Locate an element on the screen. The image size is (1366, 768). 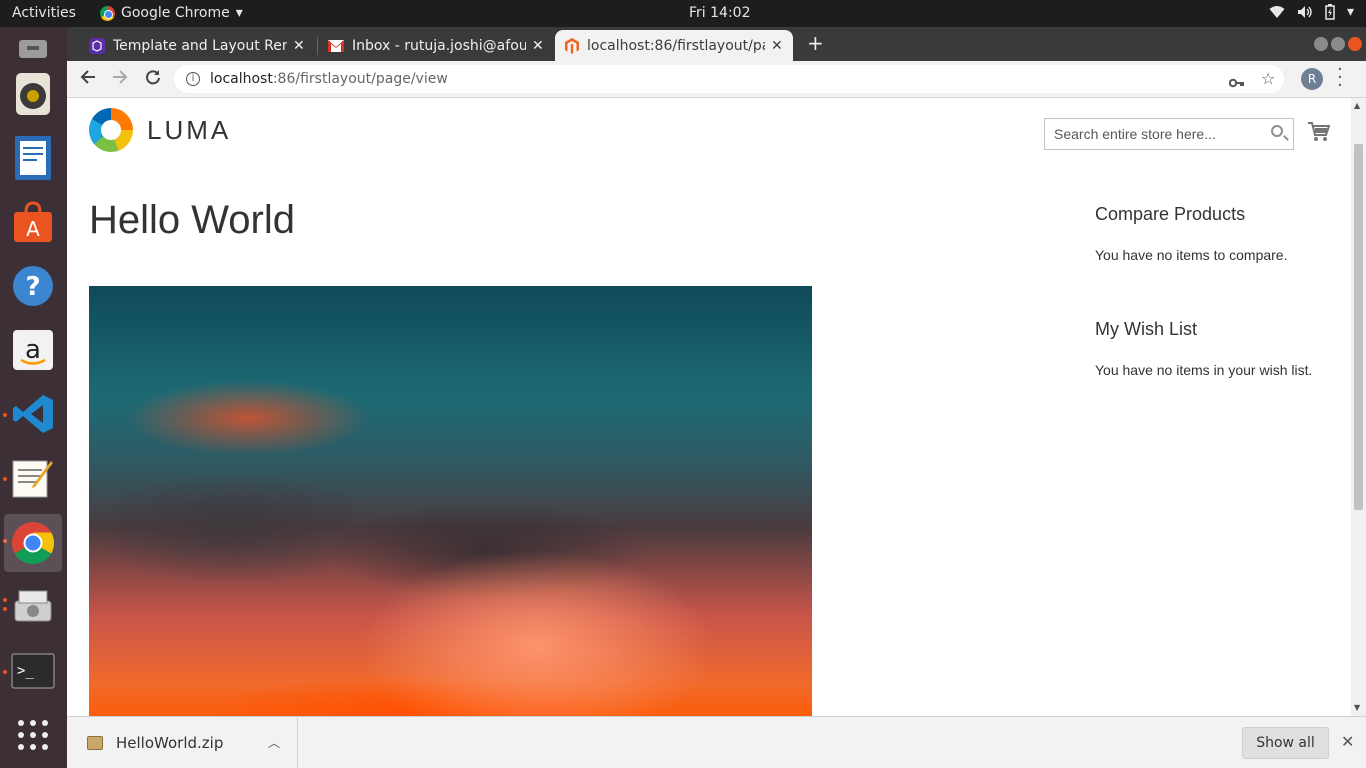
dock-item-writer is located at coordinates (33, 158).